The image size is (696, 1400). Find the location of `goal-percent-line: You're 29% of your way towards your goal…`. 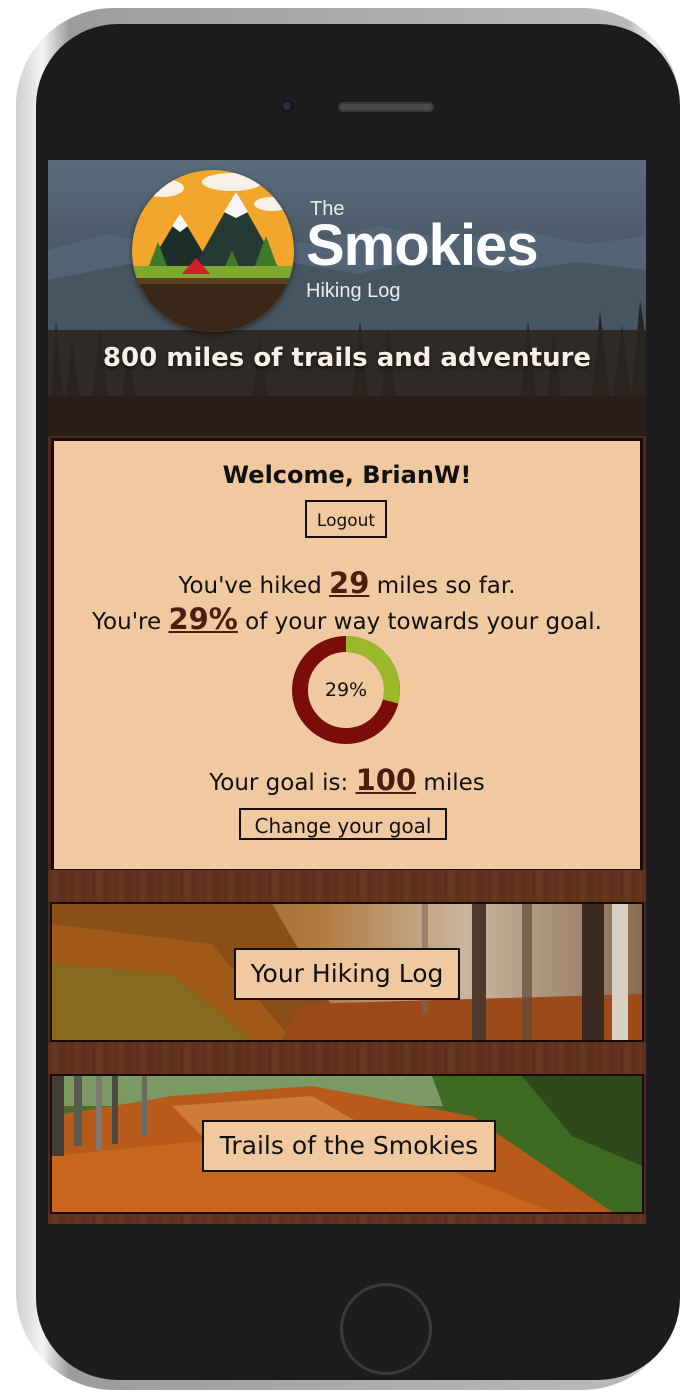

goal-percent-line: You're 29% of your way towards your goal… is located at coordinates (347, 619).